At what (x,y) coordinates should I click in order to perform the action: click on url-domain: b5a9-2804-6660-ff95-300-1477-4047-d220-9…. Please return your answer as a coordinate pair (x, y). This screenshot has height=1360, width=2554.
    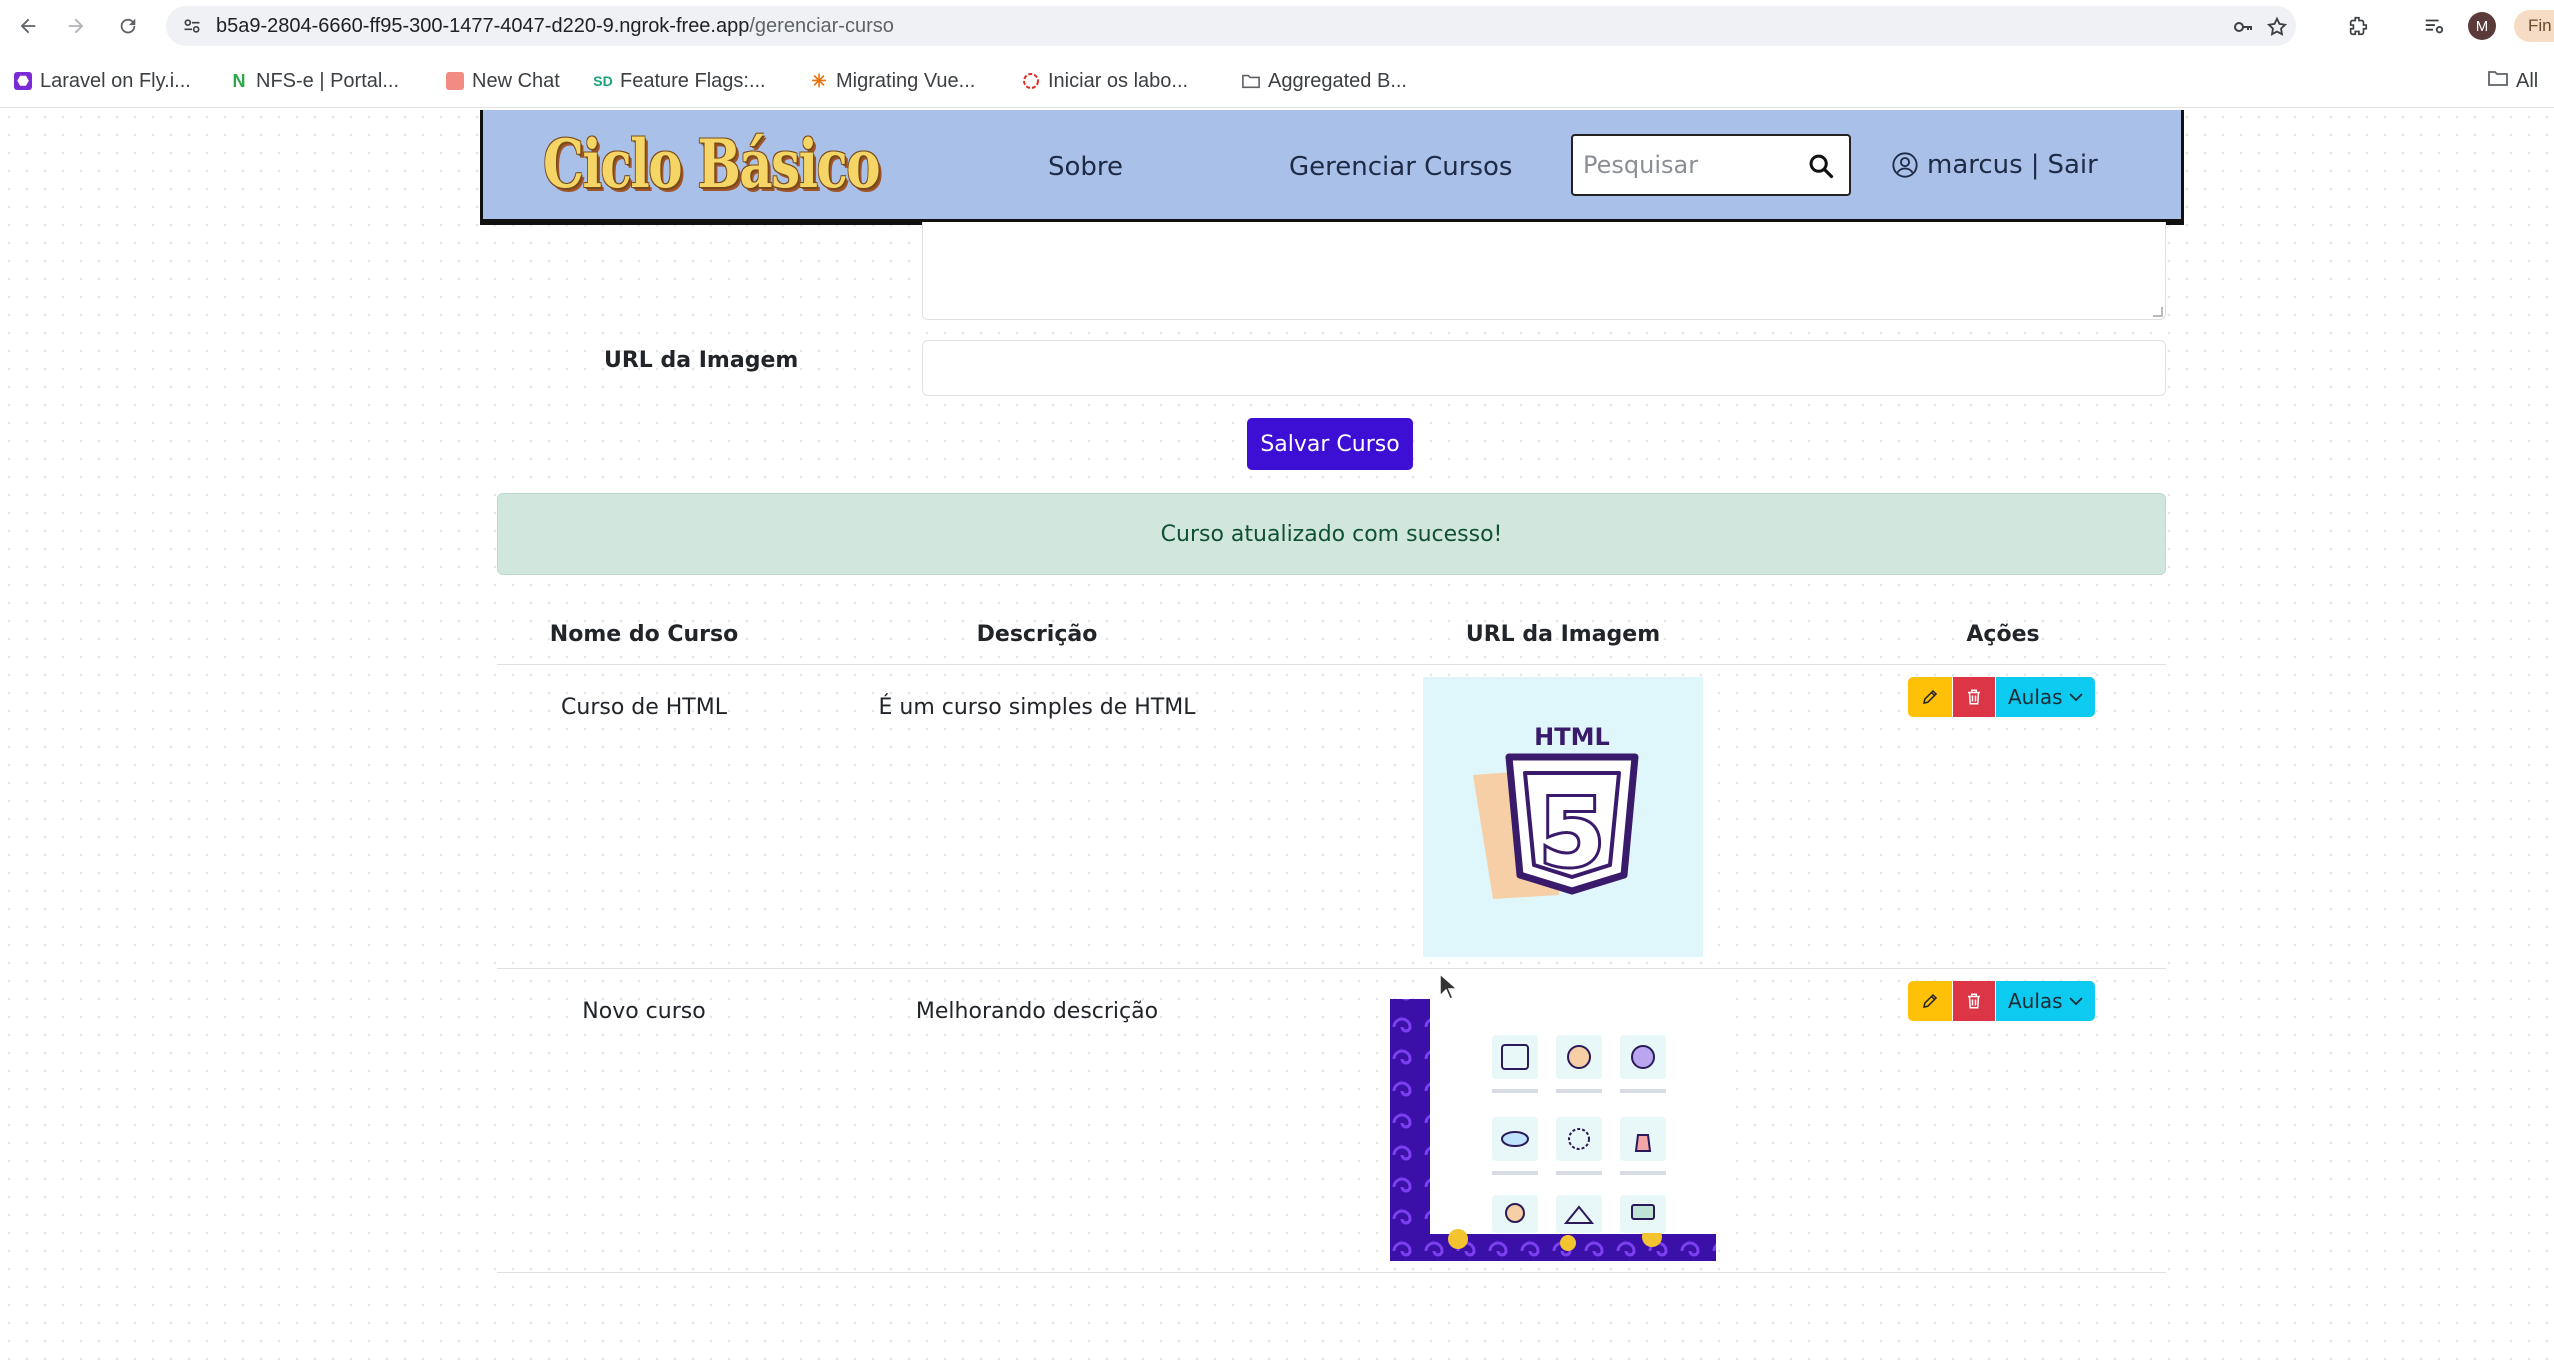
    Looking at the image, I should click on (483, 26).